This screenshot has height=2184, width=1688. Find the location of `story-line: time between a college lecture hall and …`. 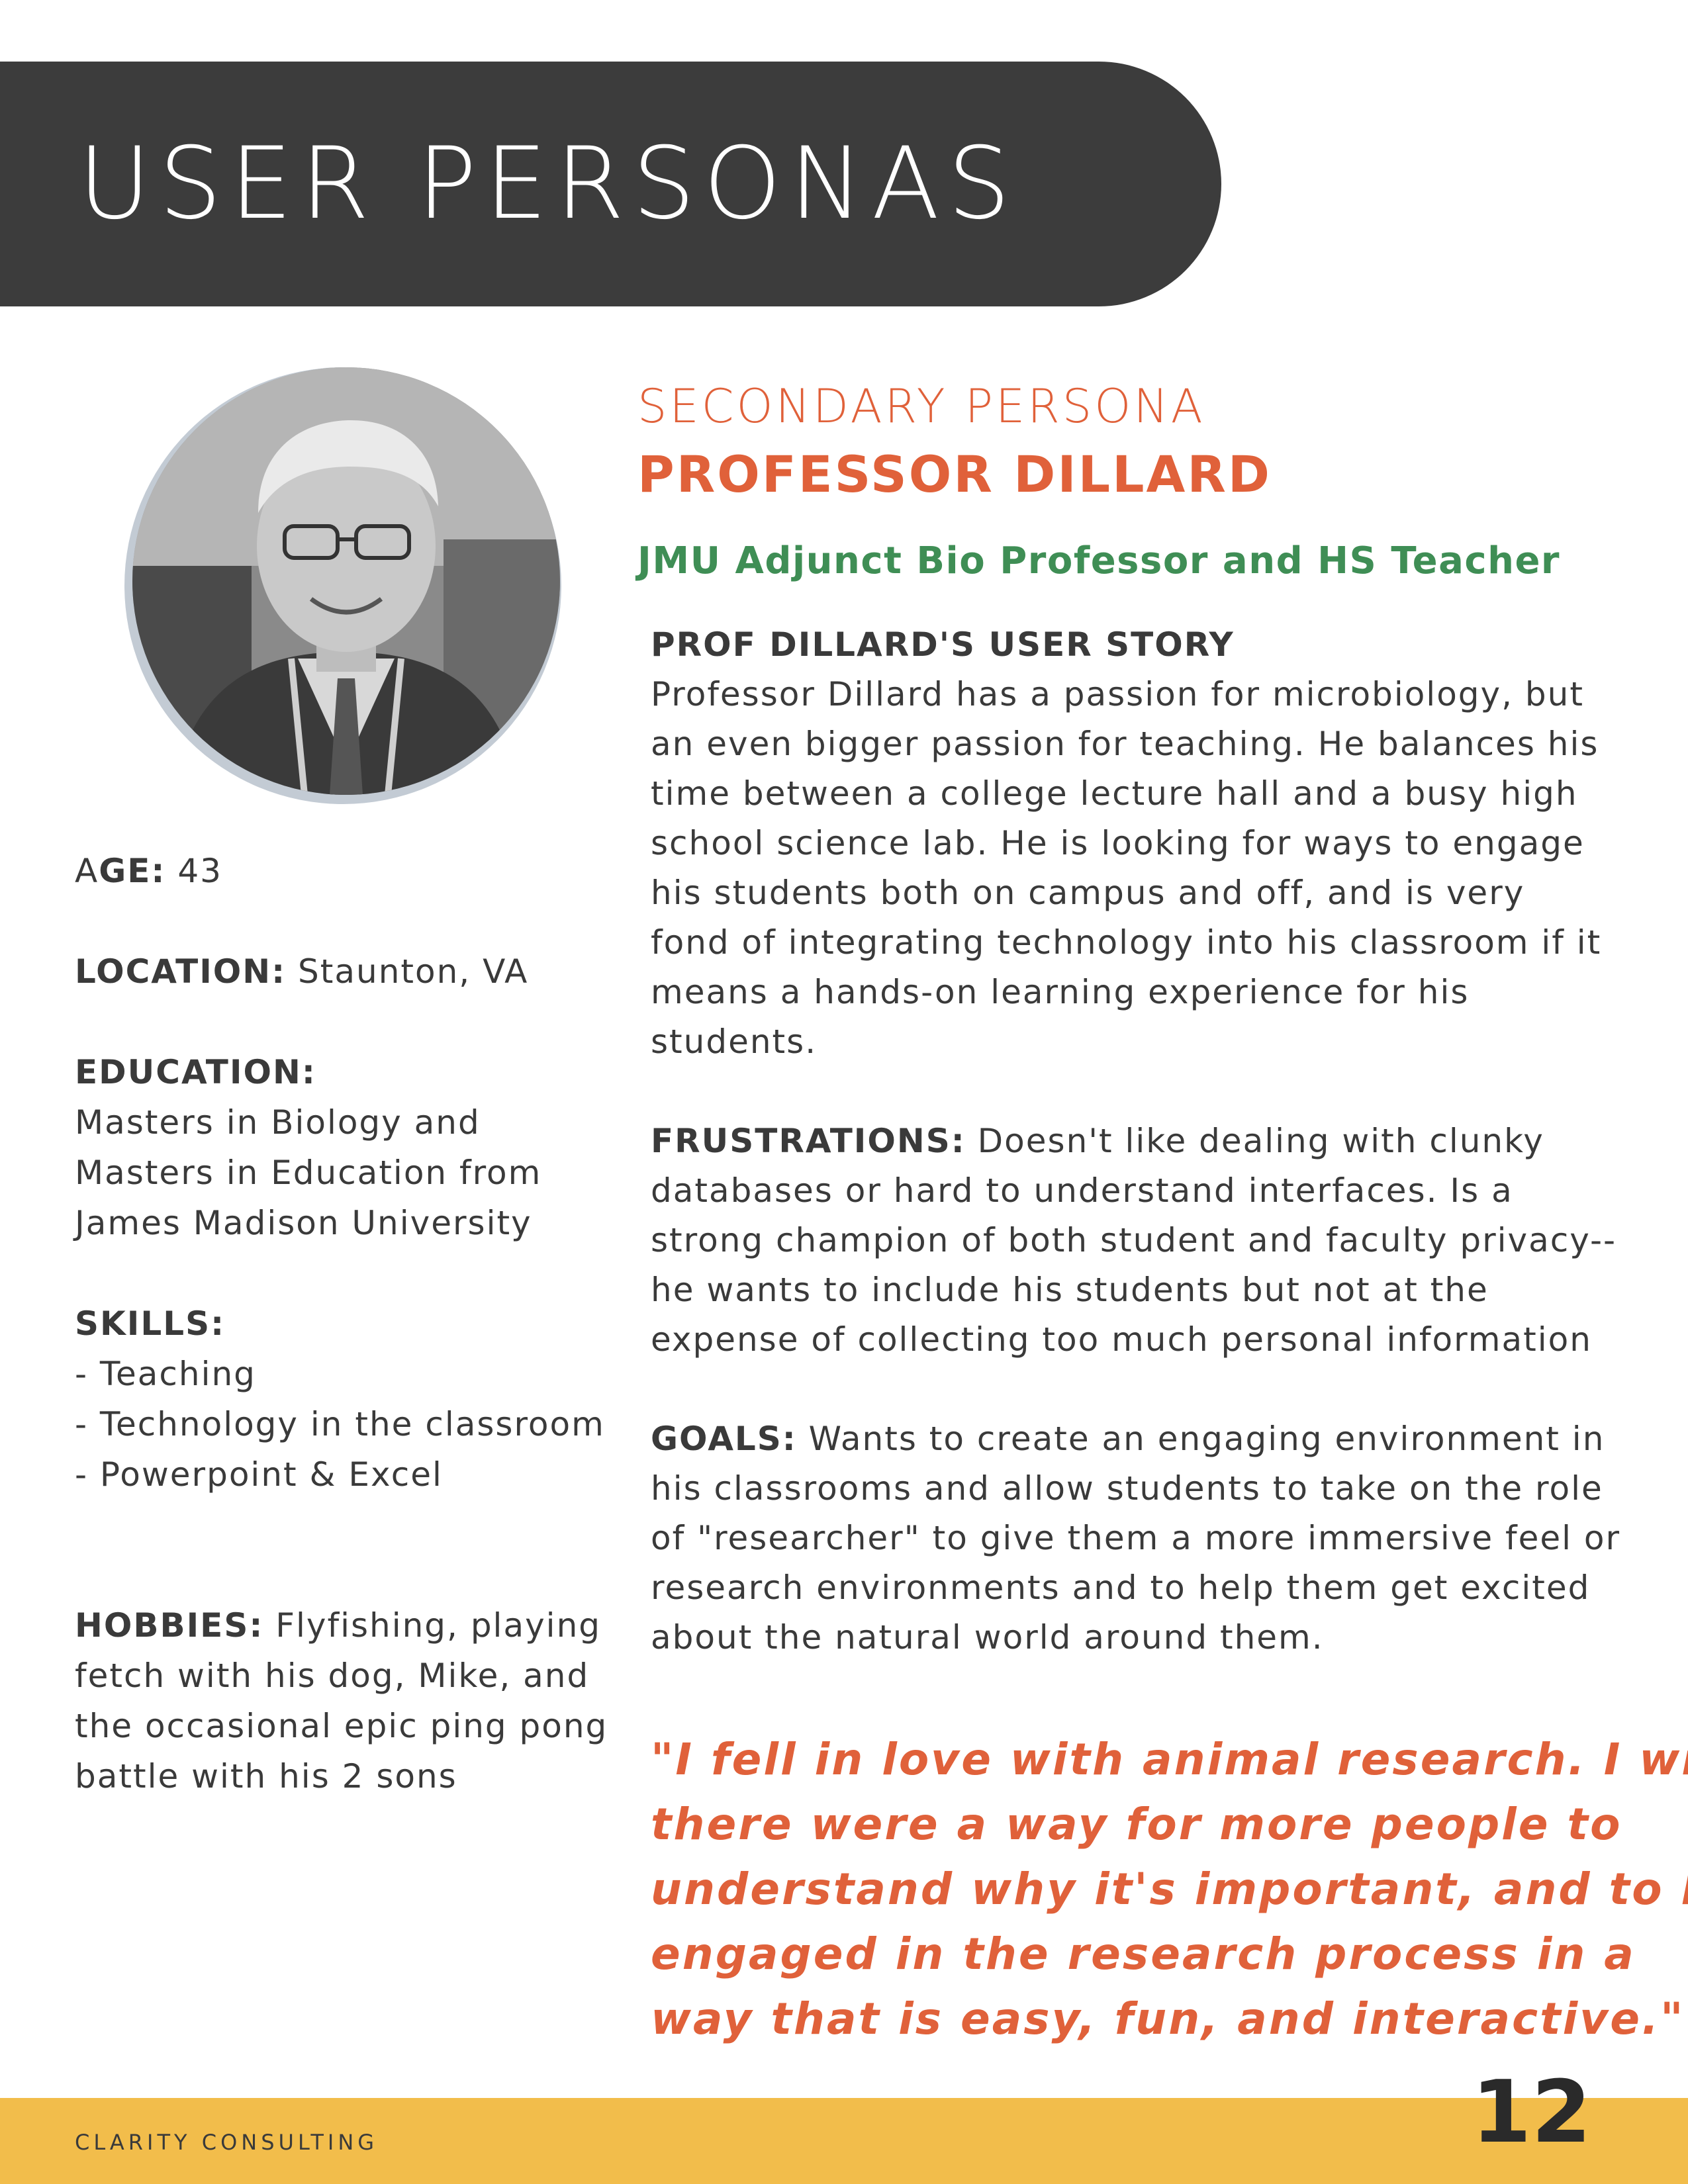

story-line: time between a college lecture hall and … is located at coordinates (1114, 793).